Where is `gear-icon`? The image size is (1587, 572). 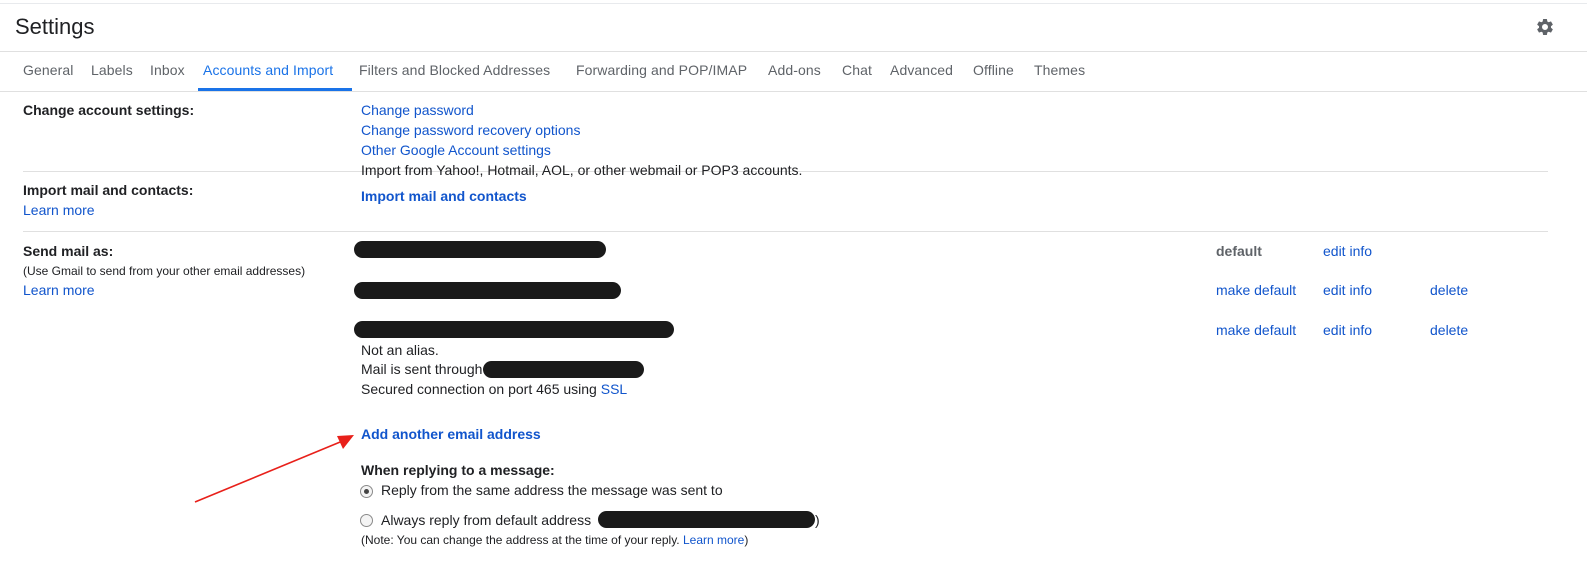 gear-icon is located at coordinates (1545, 27).